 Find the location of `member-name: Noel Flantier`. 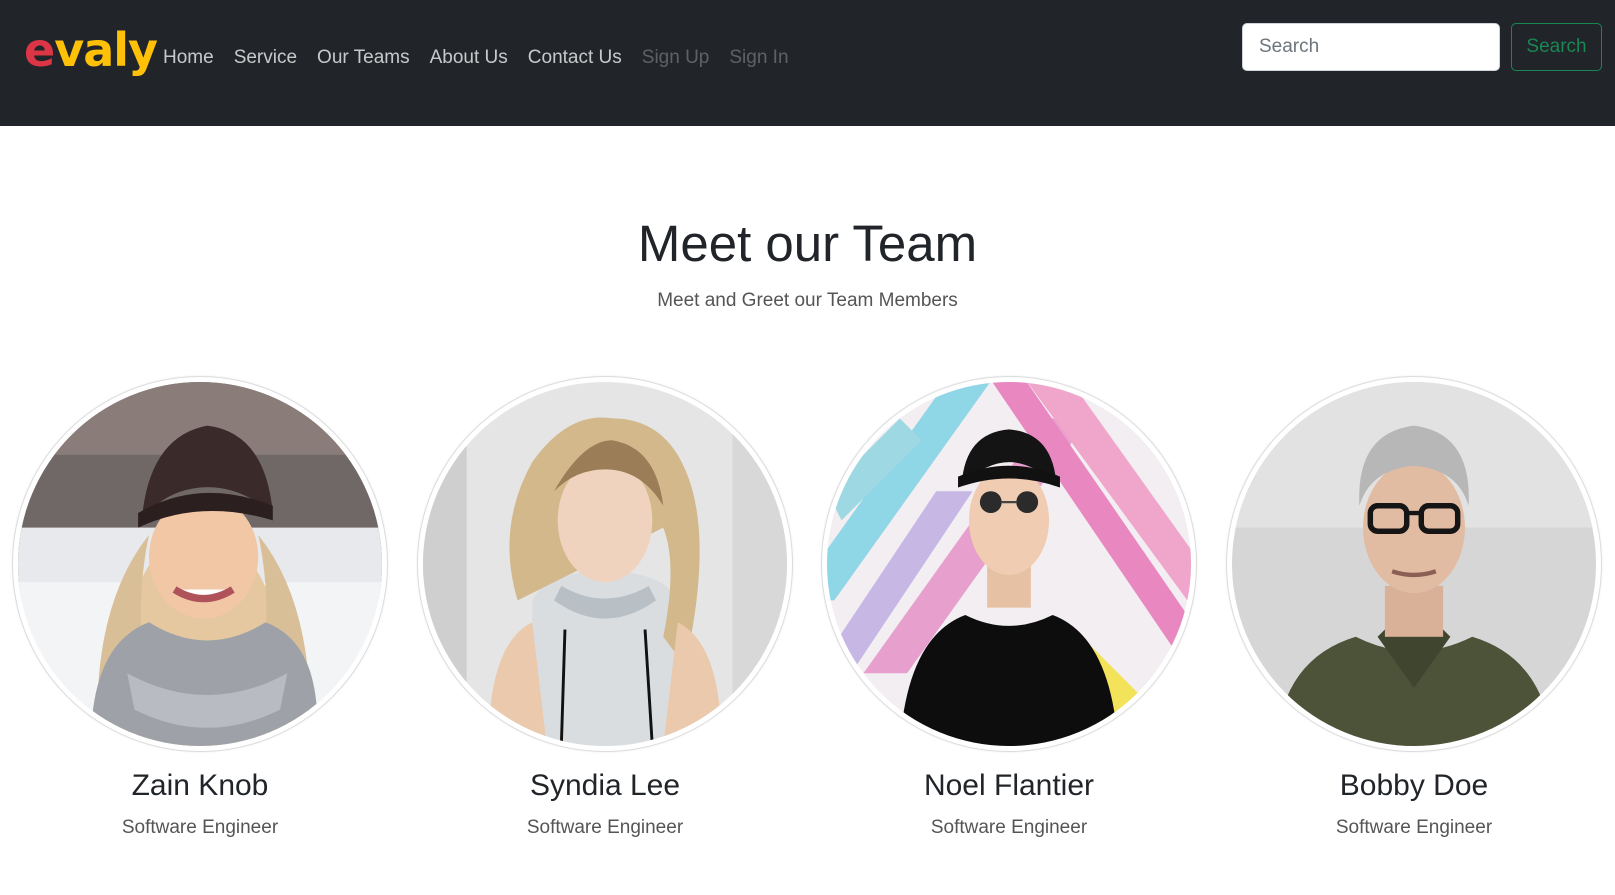

member-name: Noel Flantier is located at coordinates (1009, 785).